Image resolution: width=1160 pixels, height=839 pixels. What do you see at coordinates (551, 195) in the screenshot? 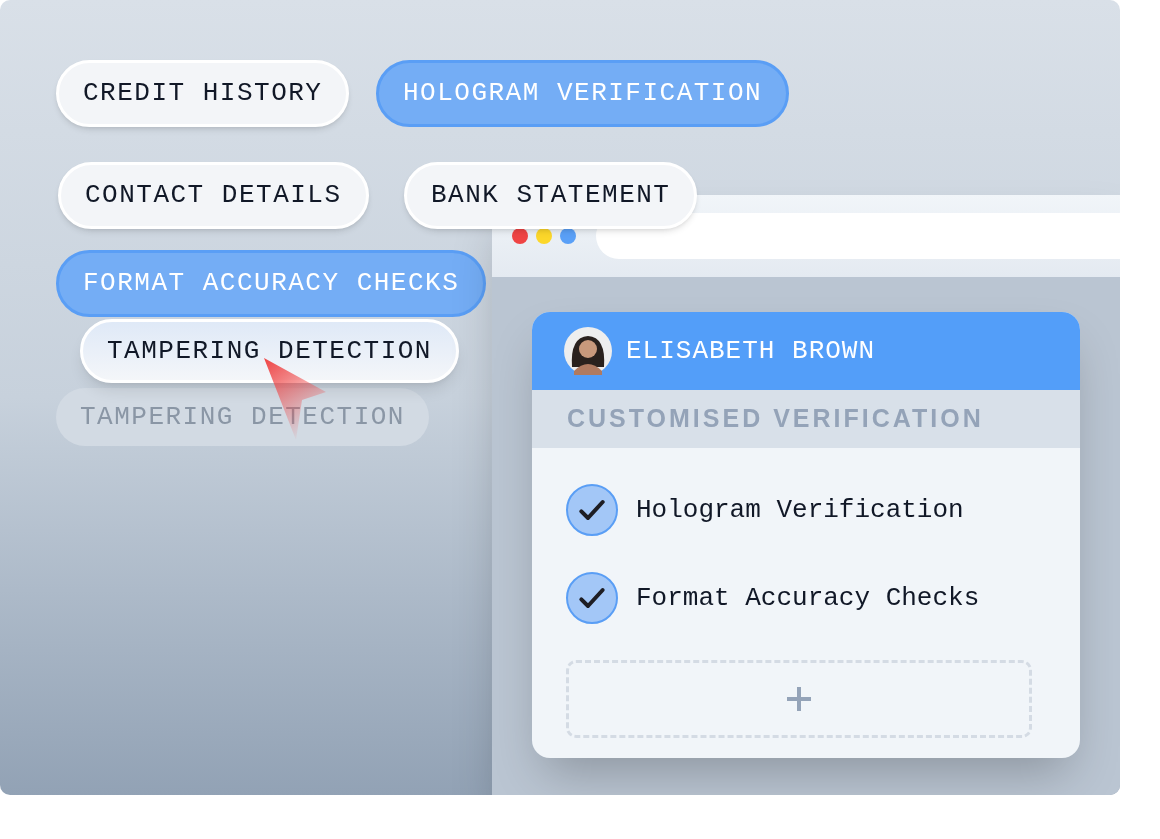
I see `tag-chip: BANK STATEMENT` at bounding box center [551, 195].